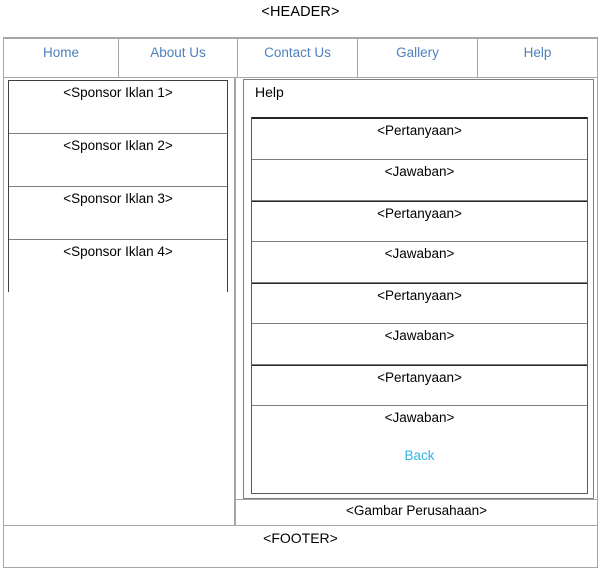 Image resolution: width=601 pixels, height=576 pixels. What do you see at coordinates (269, 92) in the screenshot?
I see `help-panel-title: Help` at bounding box center [269, 92].